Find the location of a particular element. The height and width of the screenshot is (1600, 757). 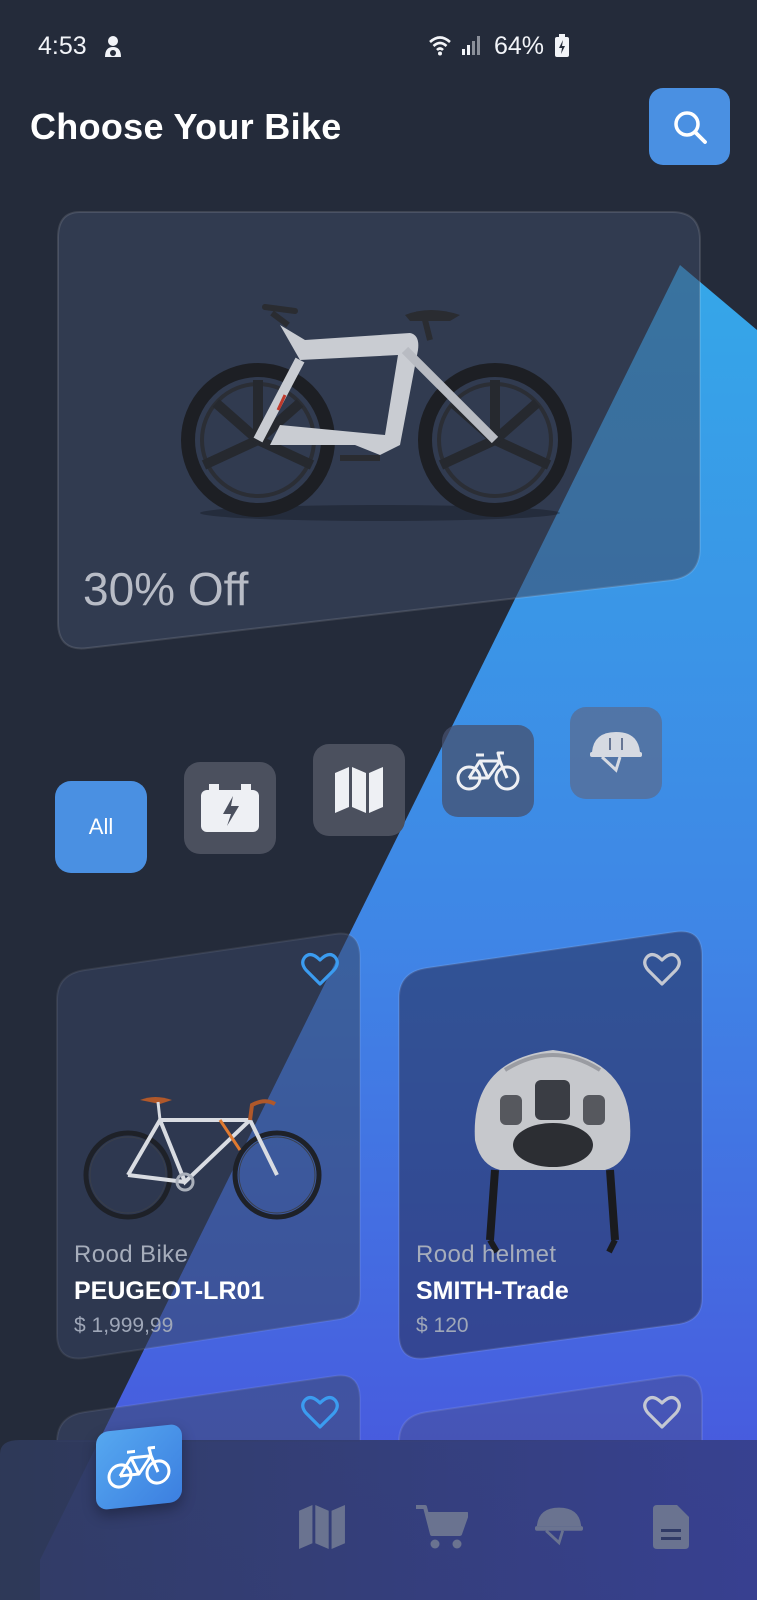

product-category: Rood helmet is located at coordinates (486, 1254).